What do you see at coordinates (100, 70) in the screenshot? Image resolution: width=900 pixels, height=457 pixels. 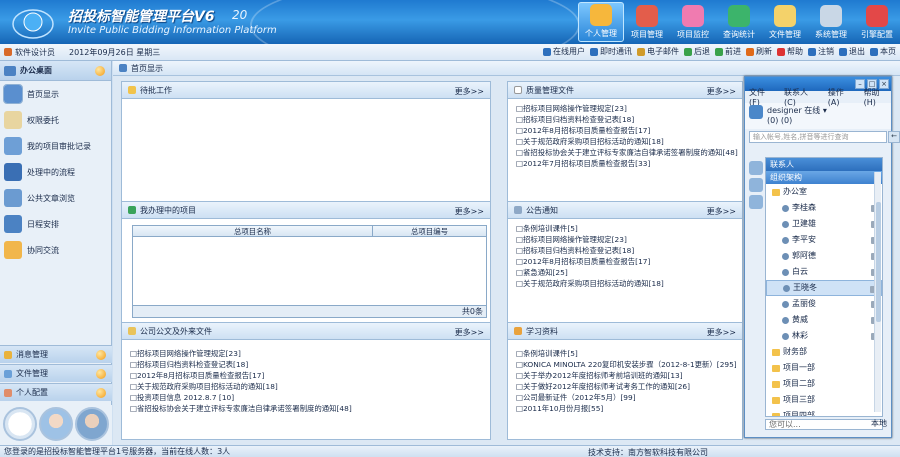 I see `collapse-icon` at bounding box center [100, 70].